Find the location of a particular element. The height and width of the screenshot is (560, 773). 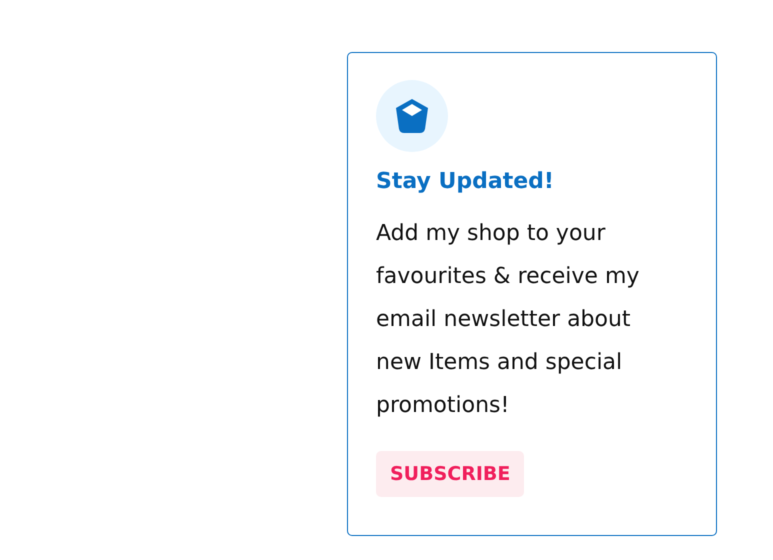

card-description: Add my shop to your favourites & receive my email newsletter about new Items and special promotions! is located at coordinates (508, 320).